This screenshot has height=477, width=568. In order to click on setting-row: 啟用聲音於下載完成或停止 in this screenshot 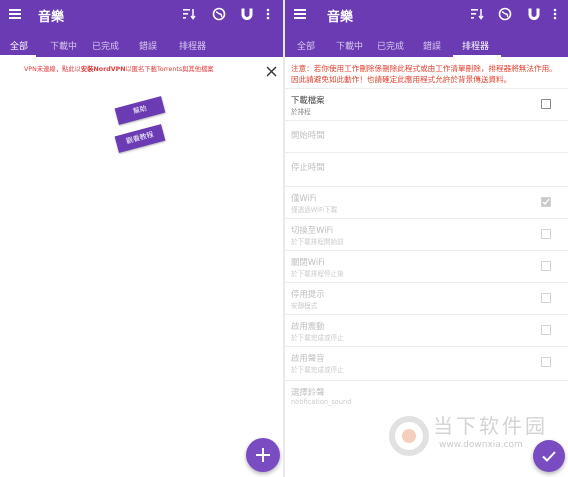, I will do `click(426, 363)`.